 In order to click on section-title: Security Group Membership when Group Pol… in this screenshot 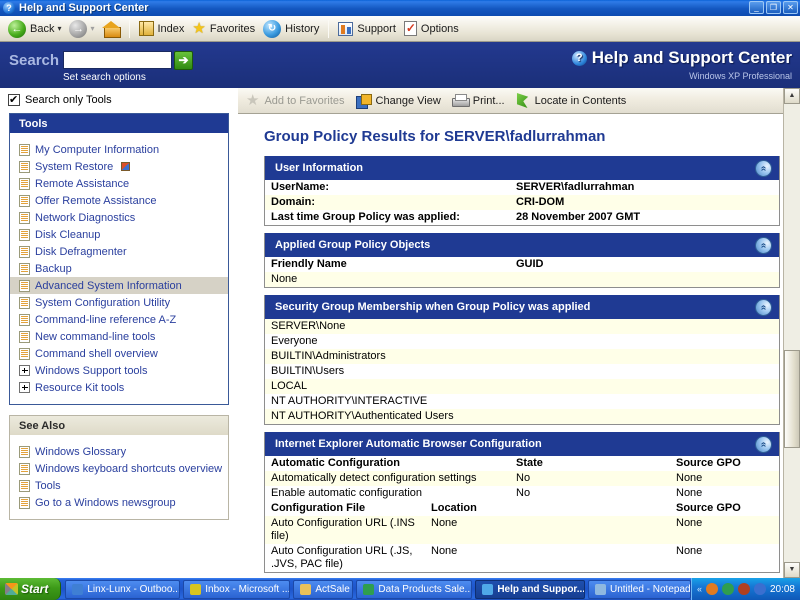, I will do `click(433, 307)`.